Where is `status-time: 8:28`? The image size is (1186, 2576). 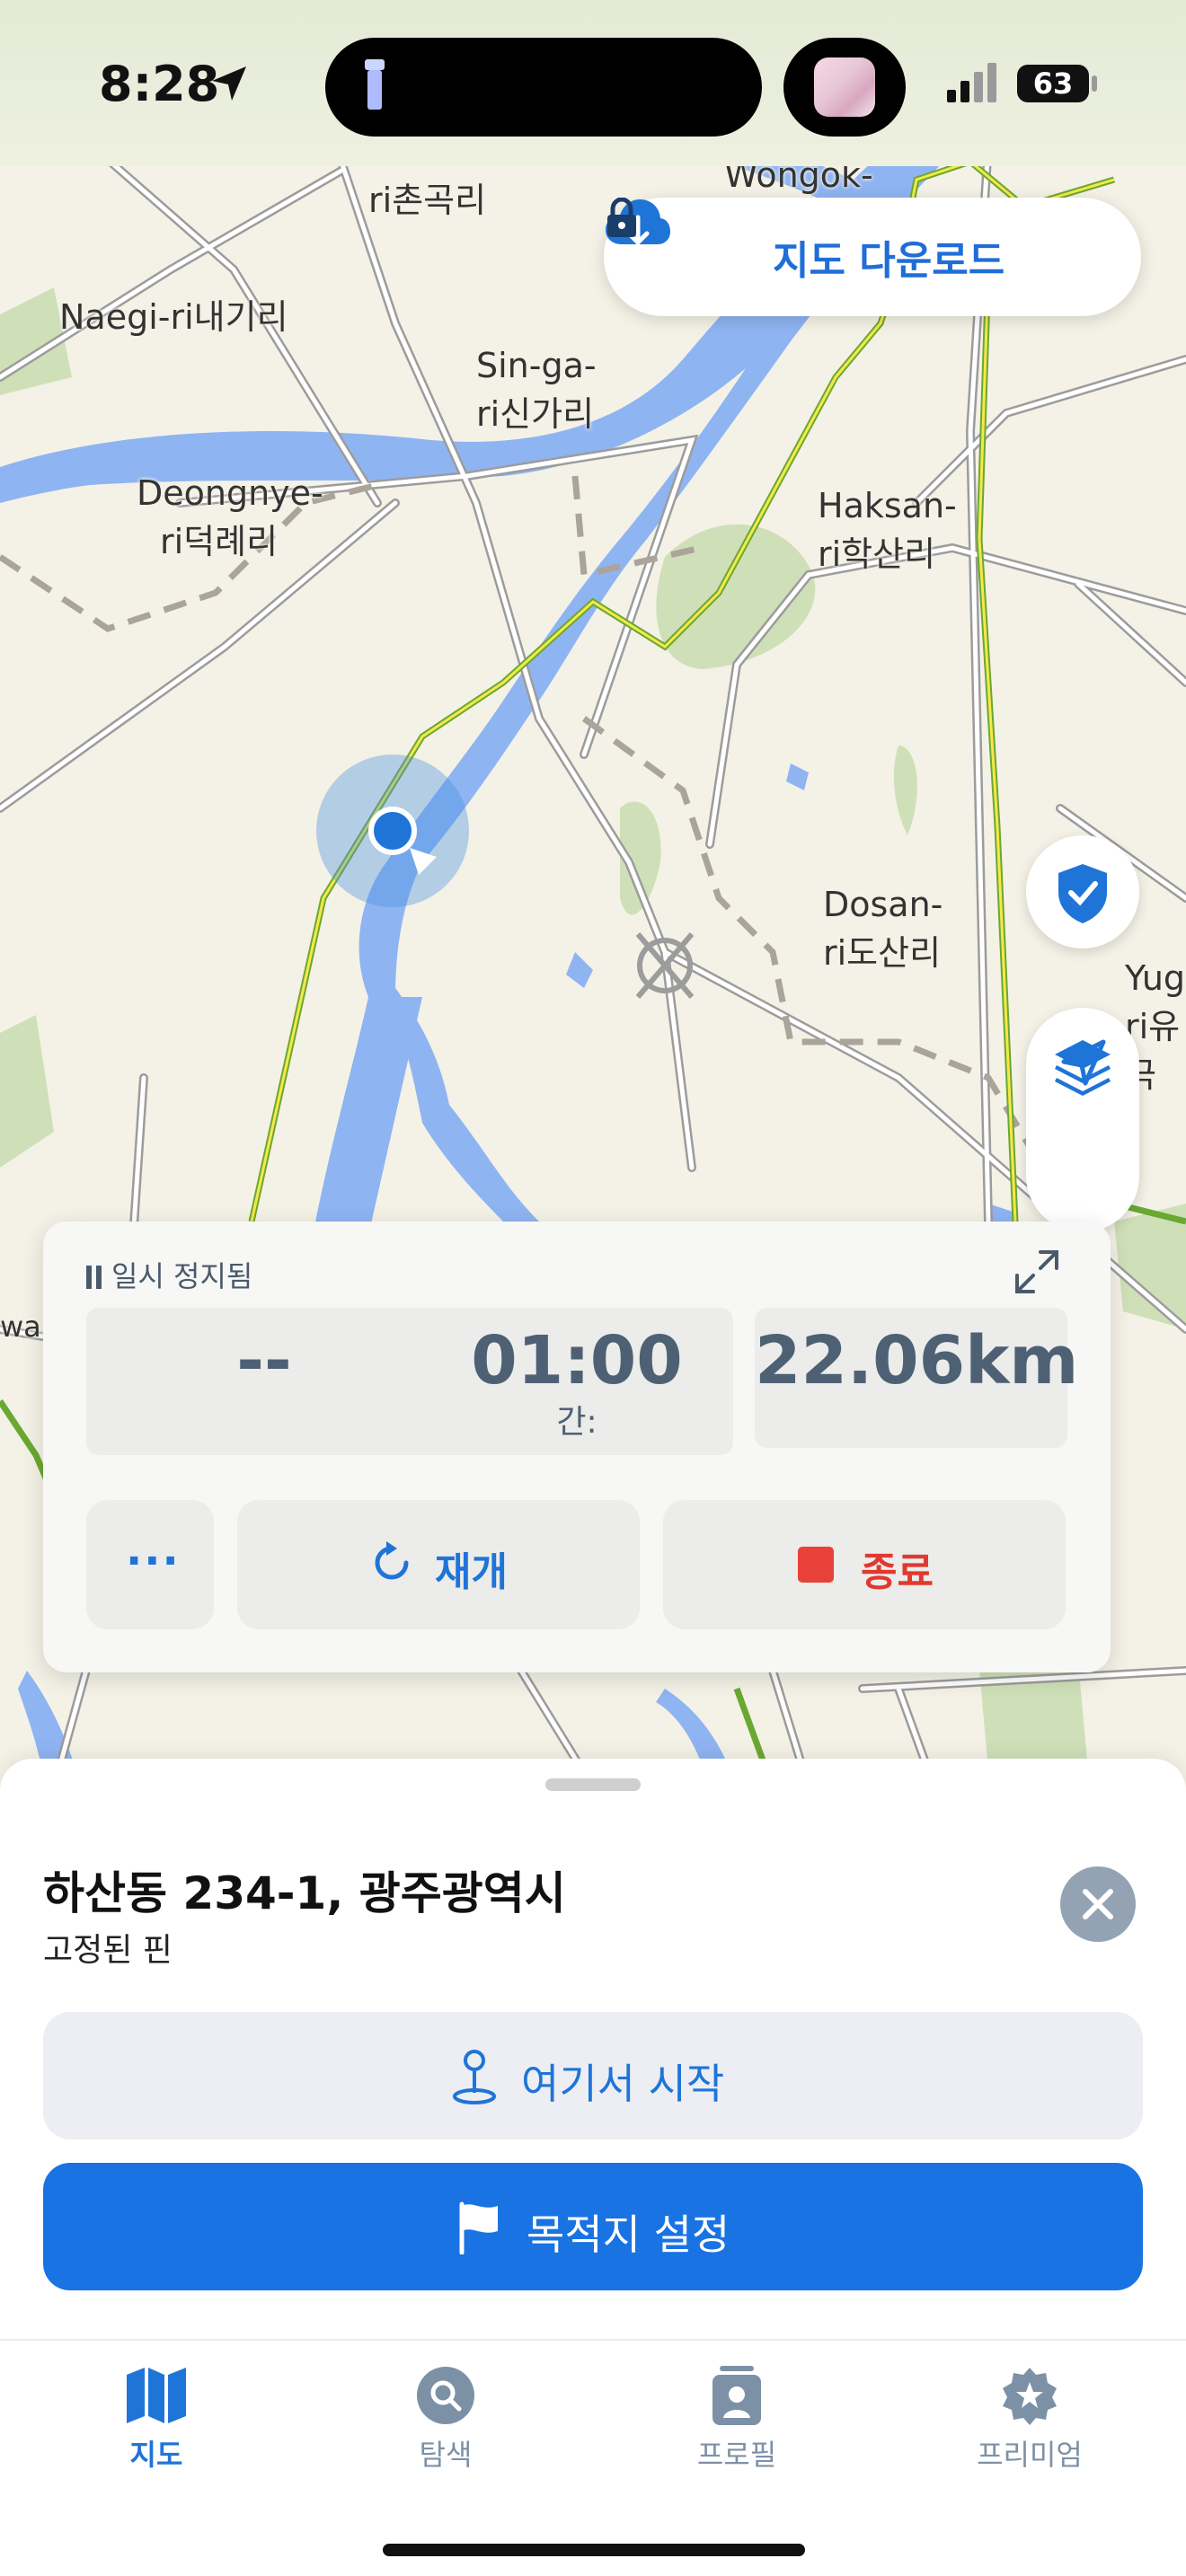
status-time: 8:28 is located at coordinates (159, 84).